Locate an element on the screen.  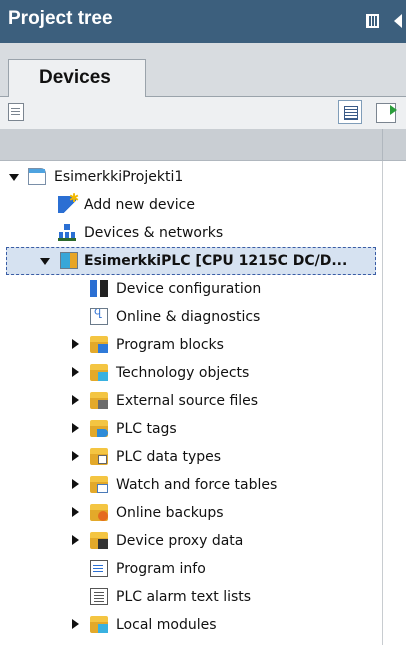
tree-item-plc-data-types: PLC data types is located at coordinates (191, 457).